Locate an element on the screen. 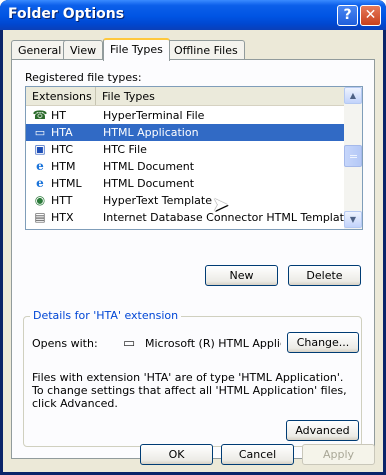  apply-button: Apply is located at coordinates (338, 454).